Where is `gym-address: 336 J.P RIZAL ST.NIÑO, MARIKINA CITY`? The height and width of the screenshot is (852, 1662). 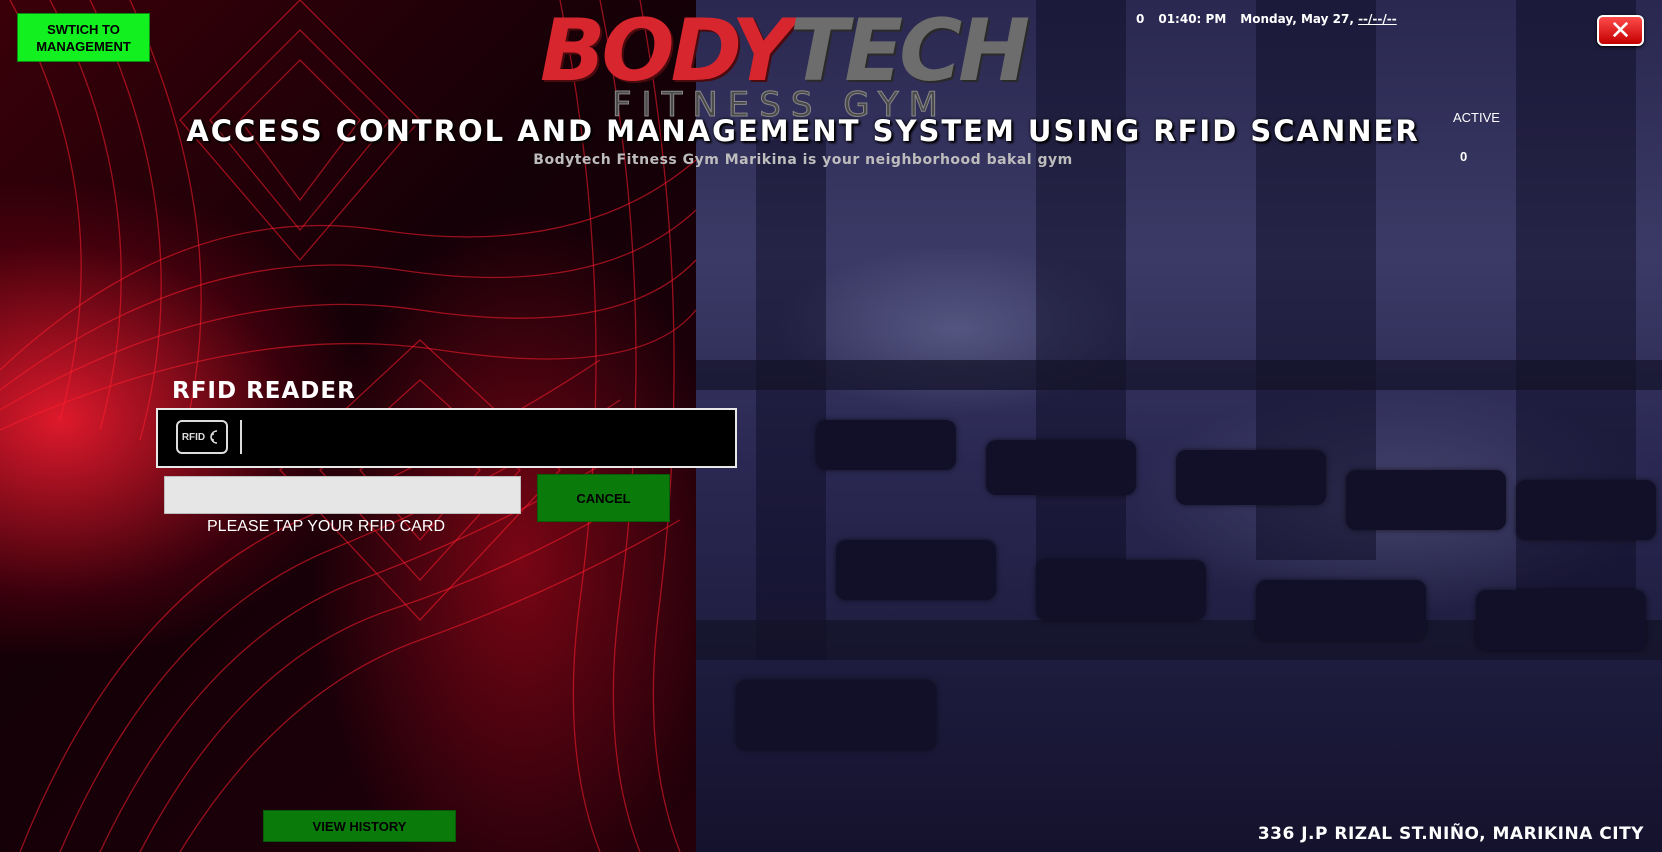 gym-address: 336 J.P RIZAL ST.NIÑO, MARIKINA CITY is located at coordinates (1450, 834).